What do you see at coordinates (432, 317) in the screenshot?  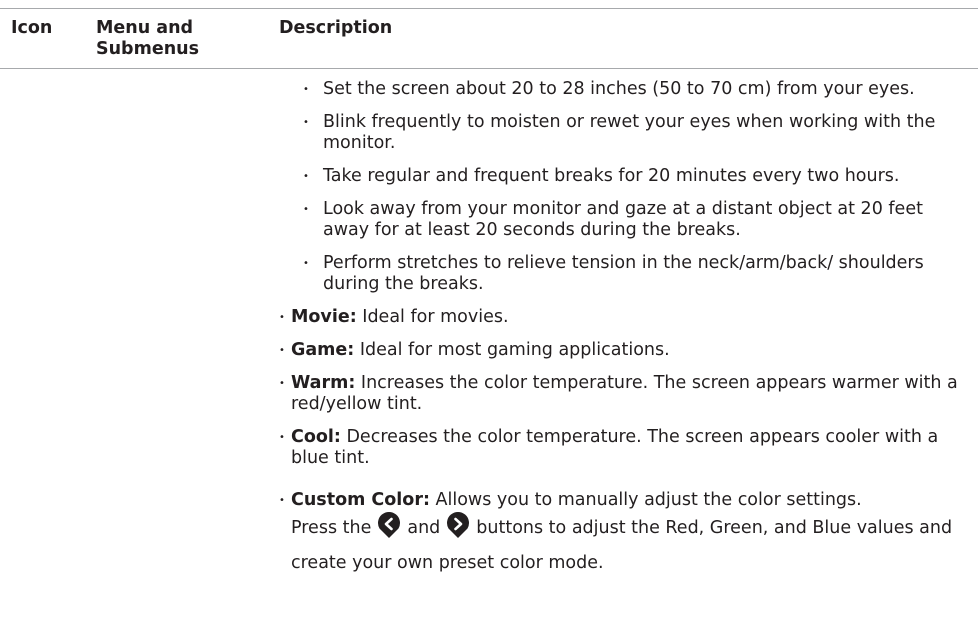 I see `mode-movie-text: Ideal for movies.` at bounding box center [432, 317].